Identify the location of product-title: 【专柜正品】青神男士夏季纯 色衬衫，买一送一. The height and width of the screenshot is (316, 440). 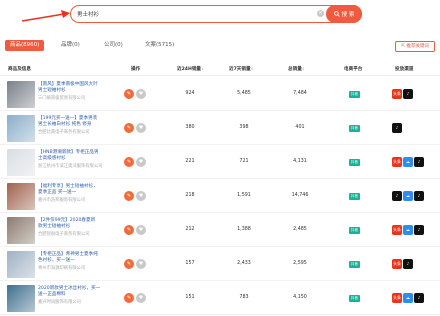
(76, 258).